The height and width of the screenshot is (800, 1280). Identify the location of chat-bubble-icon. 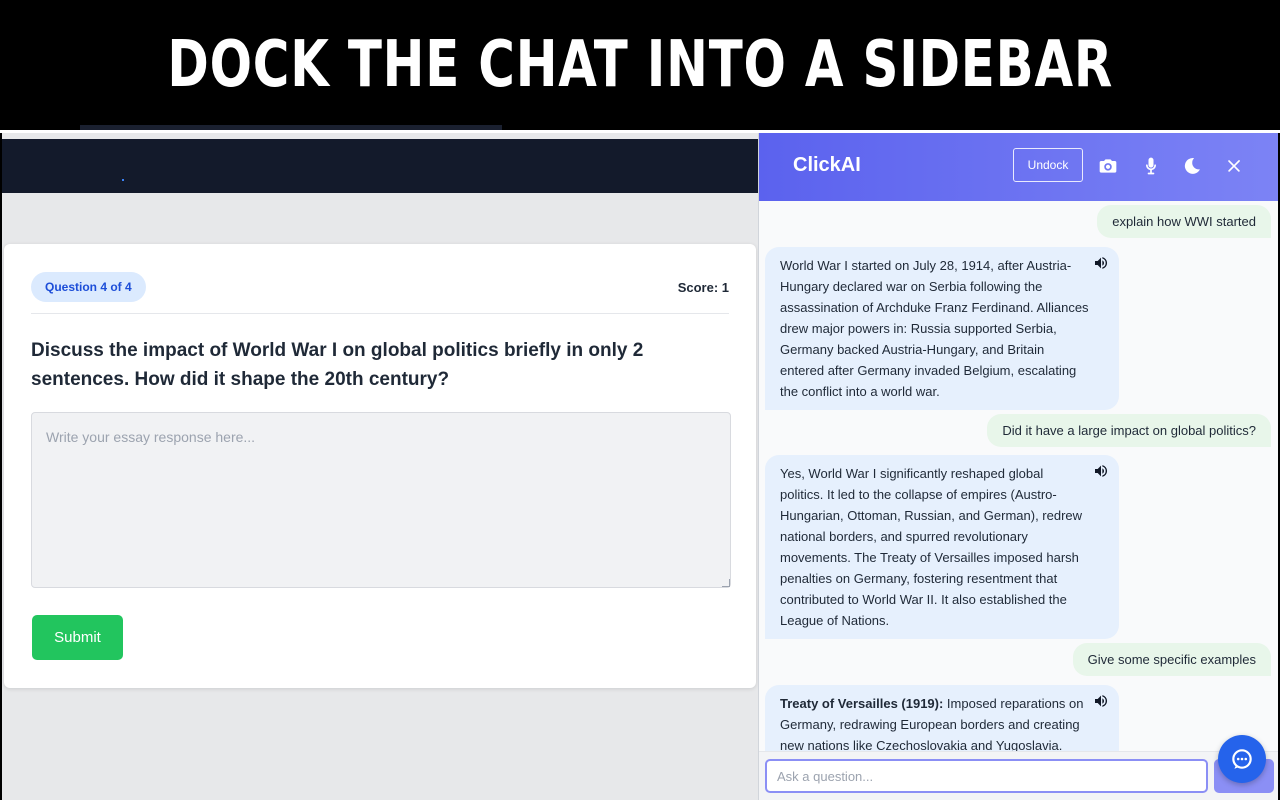
(1242, 759).